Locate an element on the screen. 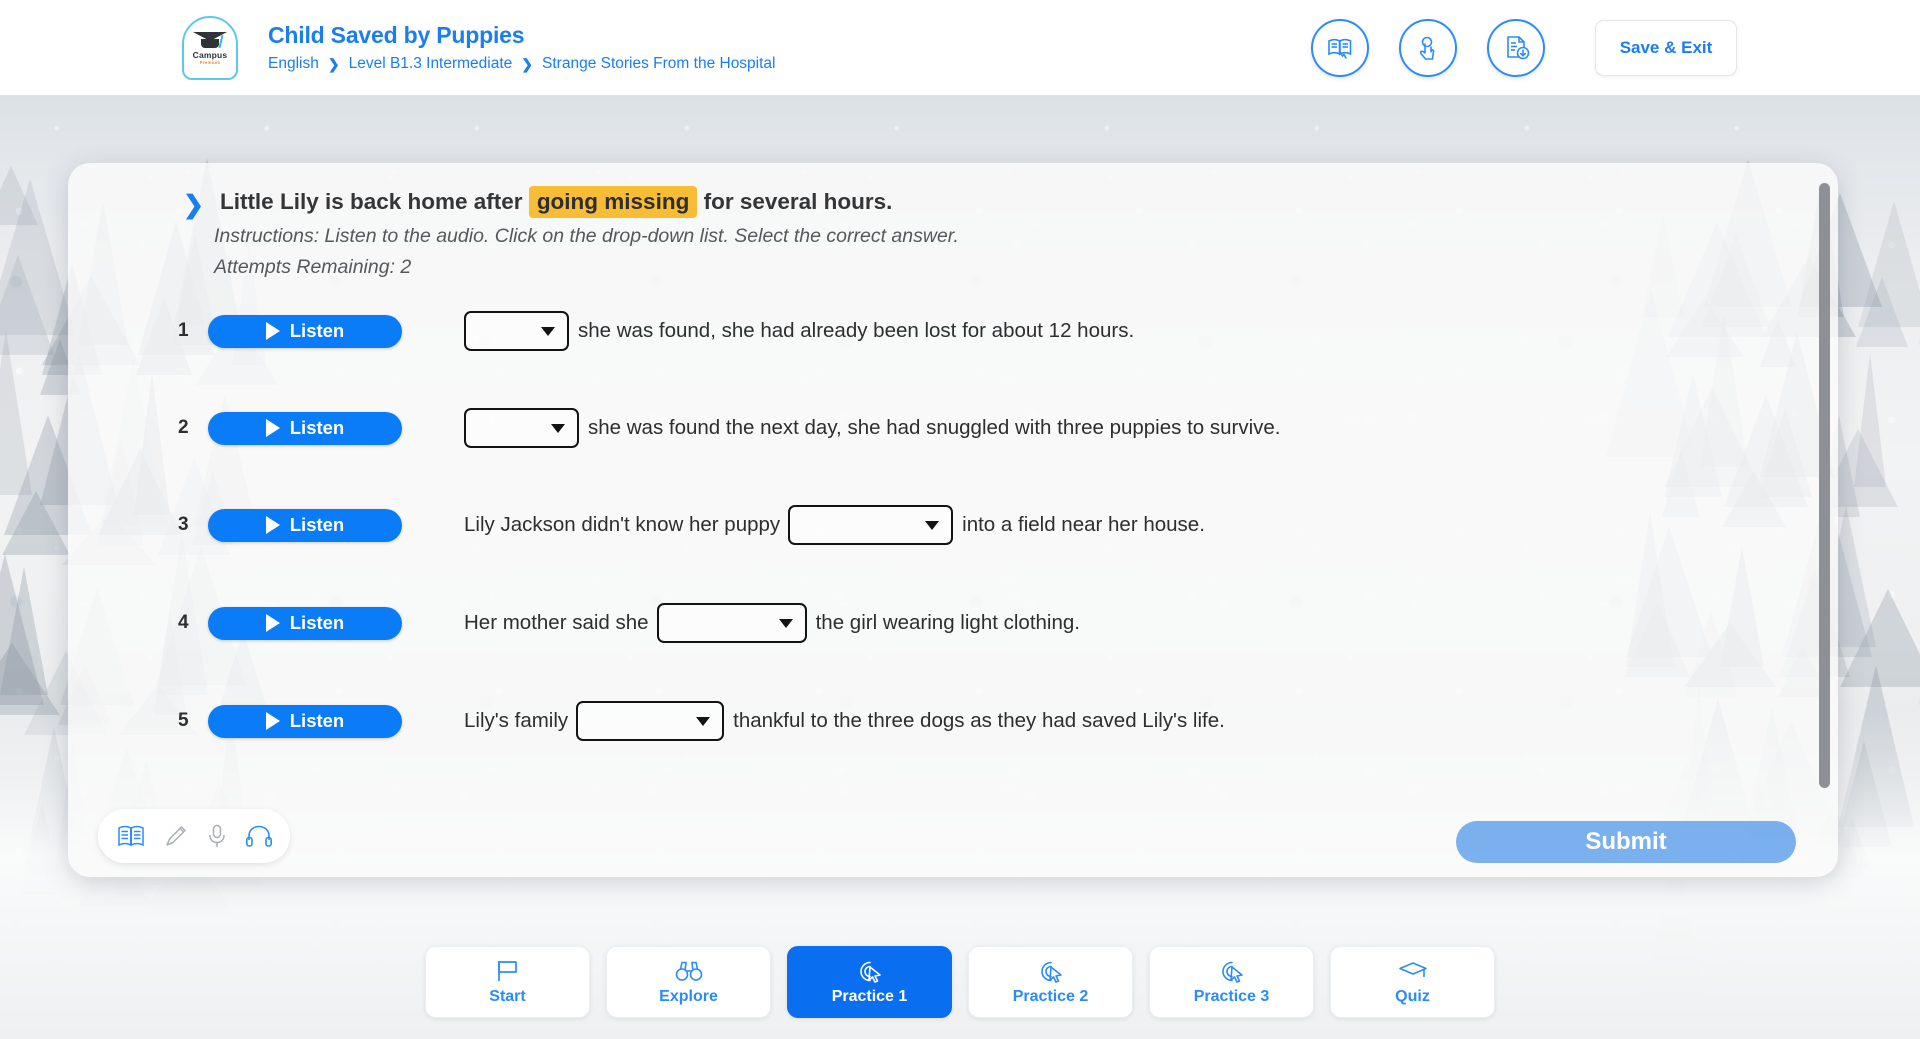 The height and width of the screenshot is (1039, 1920). nav-tab-label: Practice 1 is located at coordinates (869, 996).